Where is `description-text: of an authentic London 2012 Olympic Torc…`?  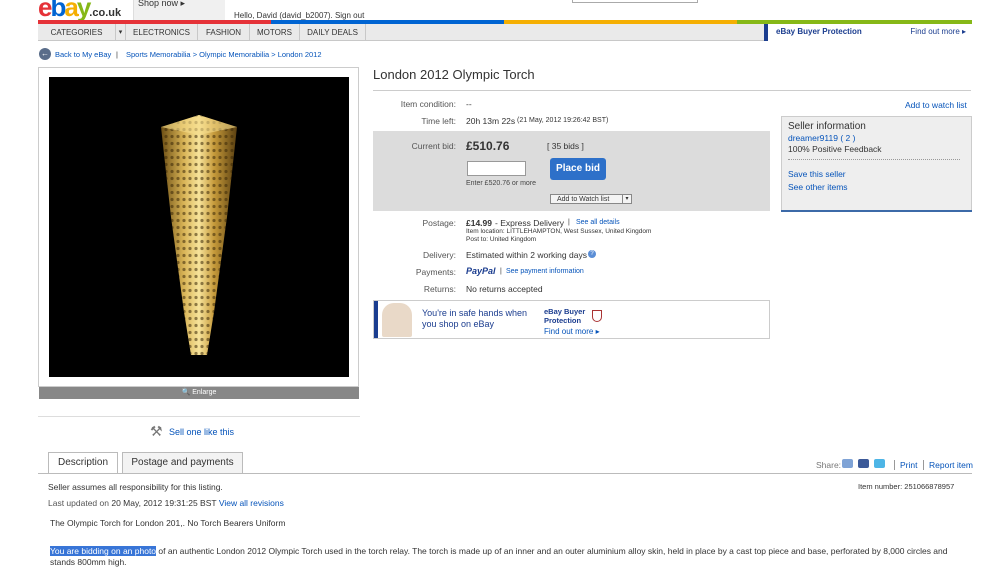 description-text: of an authentic London 2012 Olympic Torc… is located at coordinates (499, 556).